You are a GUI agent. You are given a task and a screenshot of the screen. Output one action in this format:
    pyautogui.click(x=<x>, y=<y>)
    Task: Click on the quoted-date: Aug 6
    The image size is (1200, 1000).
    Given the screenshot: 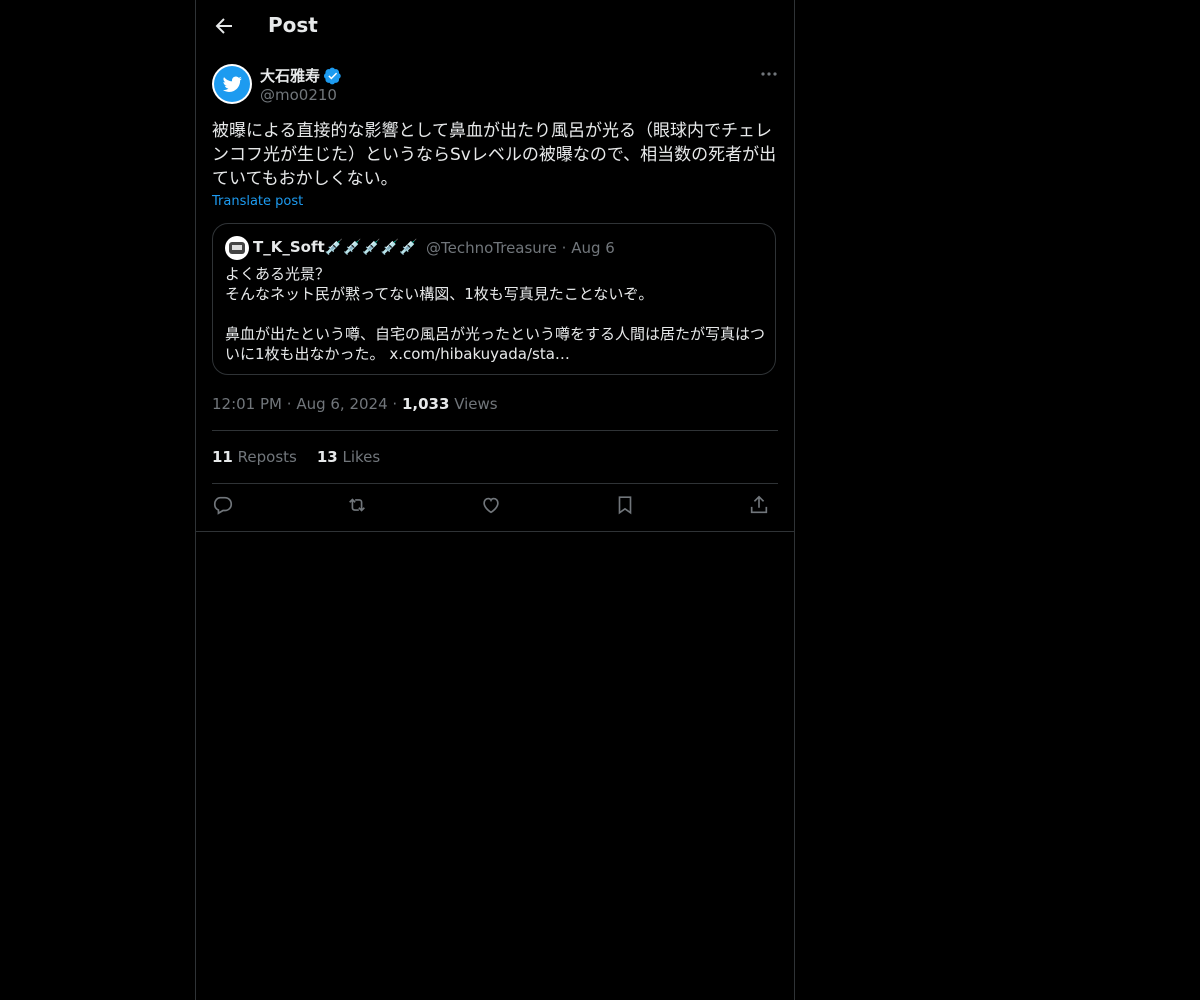 What is the action you would take?
    pyautogui.click(x=593, y=248)
    